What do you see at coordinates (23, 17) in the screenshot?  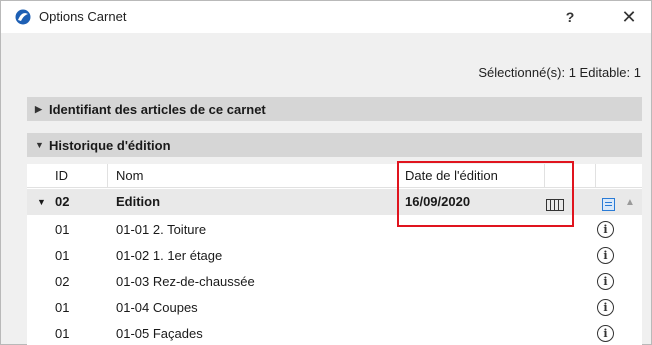 I see `archicad-icon` at bounding box center [23, 17].